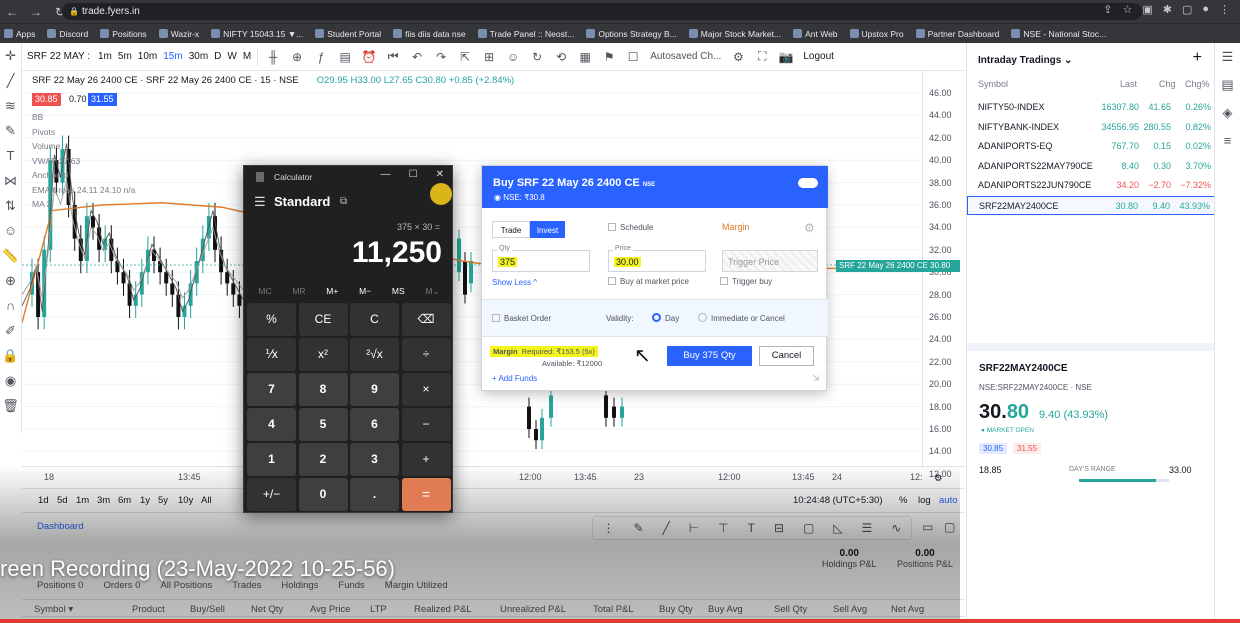  Describe the element at coordinates (432, 291) in the screenshot. I see `memory-key: M⌄` at that location.